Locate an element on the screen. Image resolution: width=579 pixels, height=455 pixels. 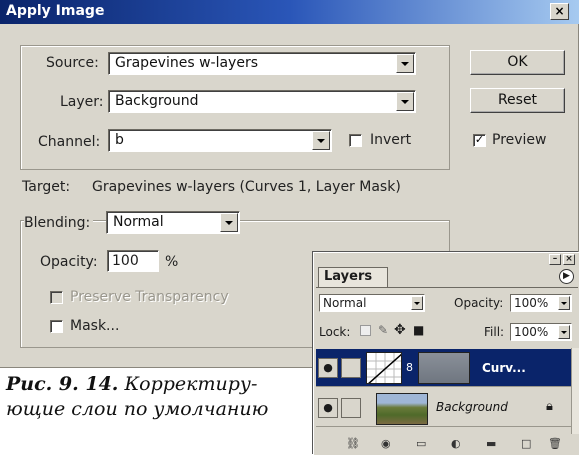
reset-button: Reset is located at coordinates (517, 100).